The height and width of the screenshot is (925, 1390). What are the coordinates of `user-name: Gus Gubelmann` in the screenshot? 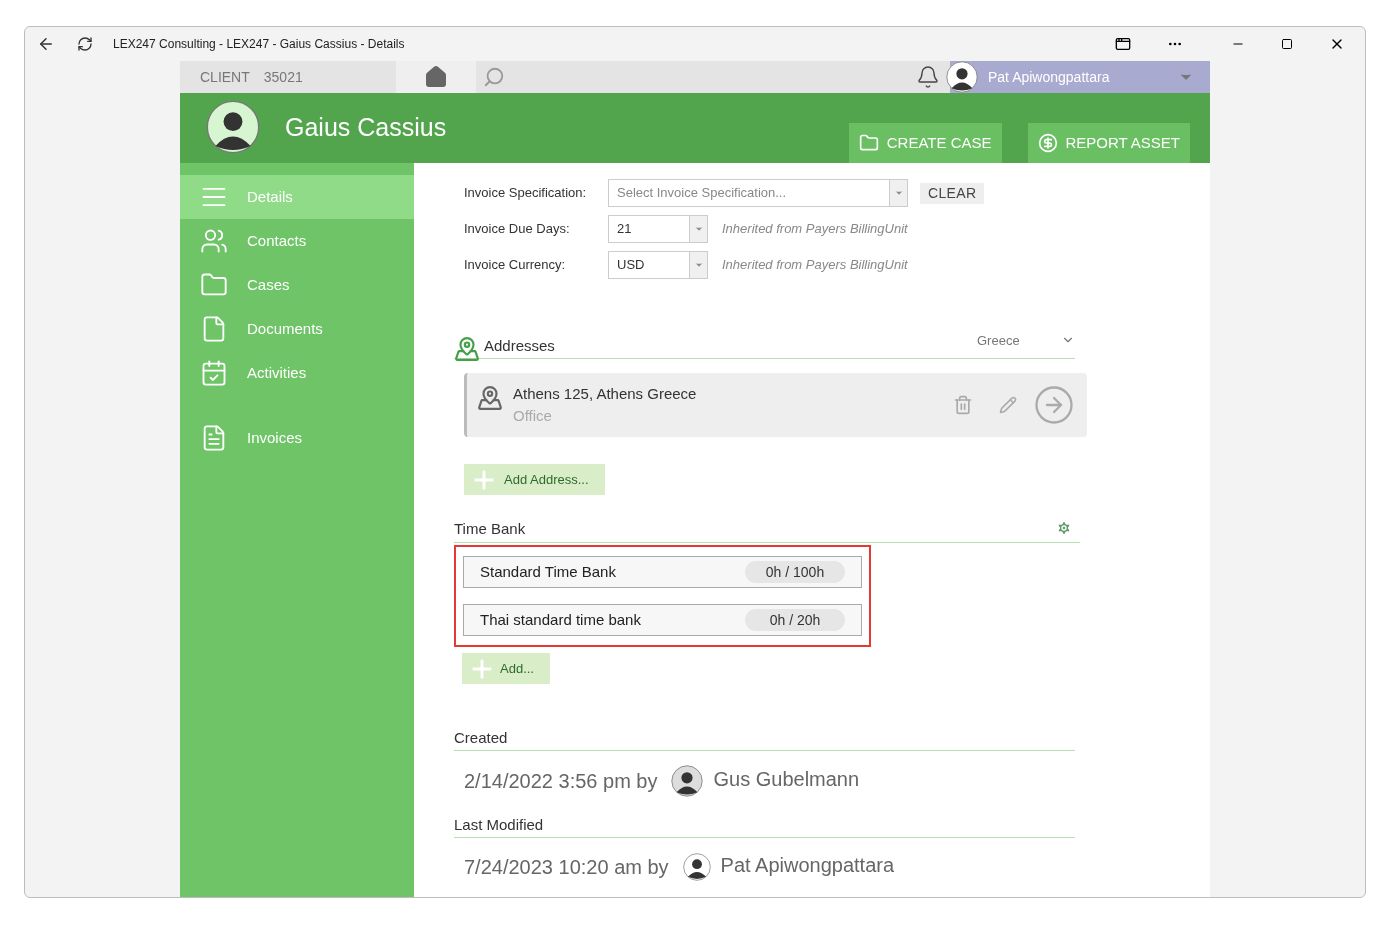 It's located at (786, 779).